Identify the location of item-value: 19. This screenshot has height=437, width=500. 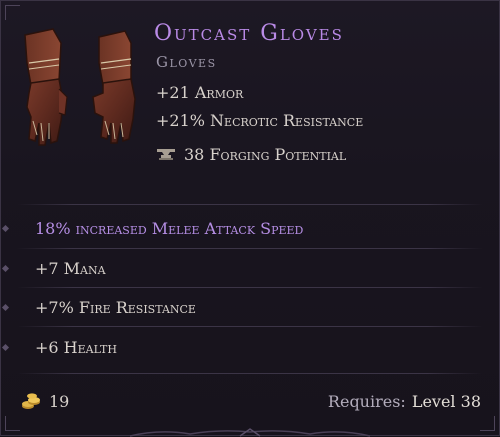
(45, 401).